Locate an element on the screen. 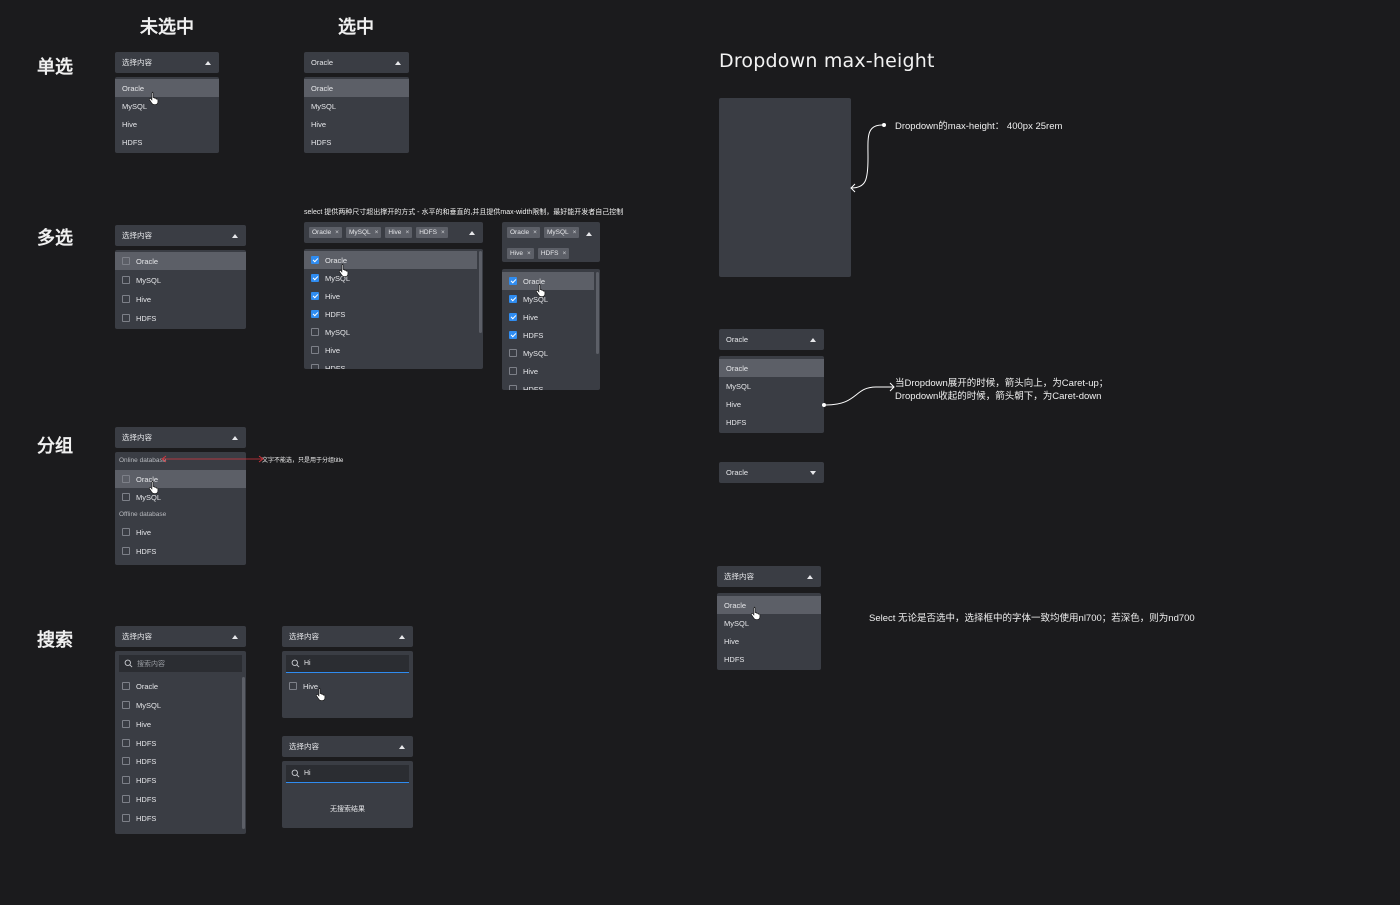  caret-demo-trigger-expanded: Oracle is located at coordinates (771, 339).